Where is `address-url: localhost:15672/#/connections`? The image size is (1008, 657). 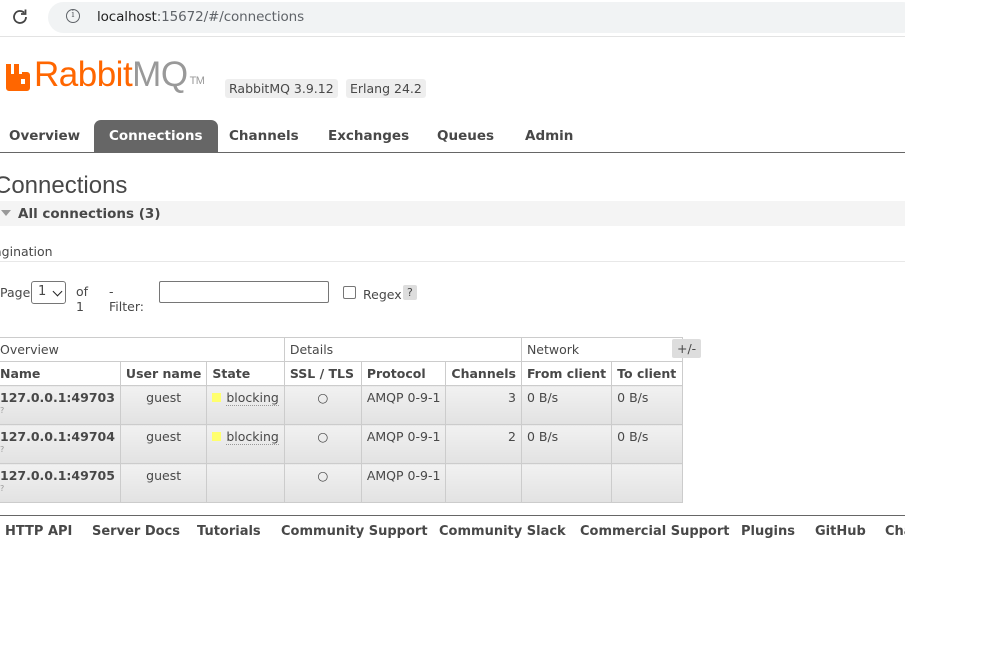
address-url: localhost:15672/#/connections is located at coordinates (200, 17).